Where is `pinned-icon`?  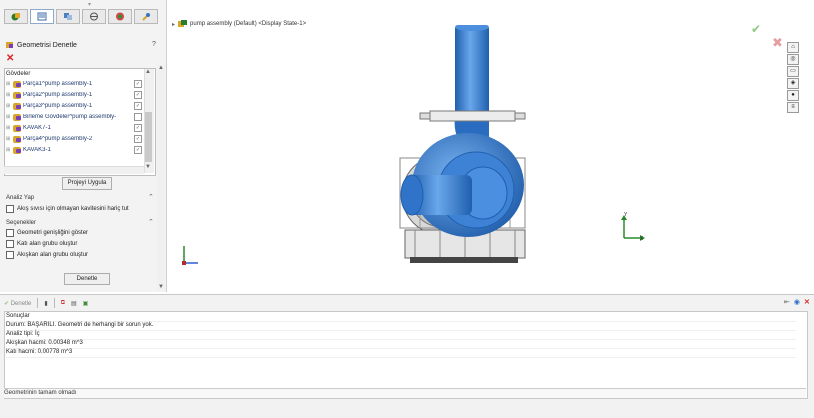
pinned-icon is located at coordinates (146, 17).